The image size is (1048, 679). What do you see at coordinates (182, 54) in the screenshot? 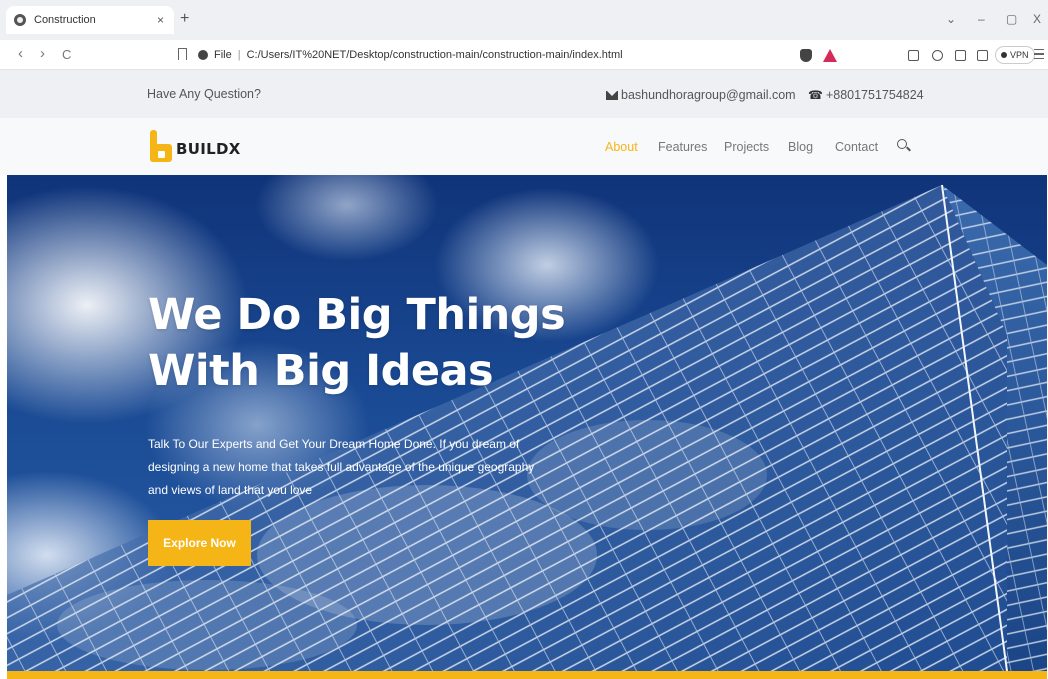
I see `bookmark-icon` at bounding box center [182, 54].